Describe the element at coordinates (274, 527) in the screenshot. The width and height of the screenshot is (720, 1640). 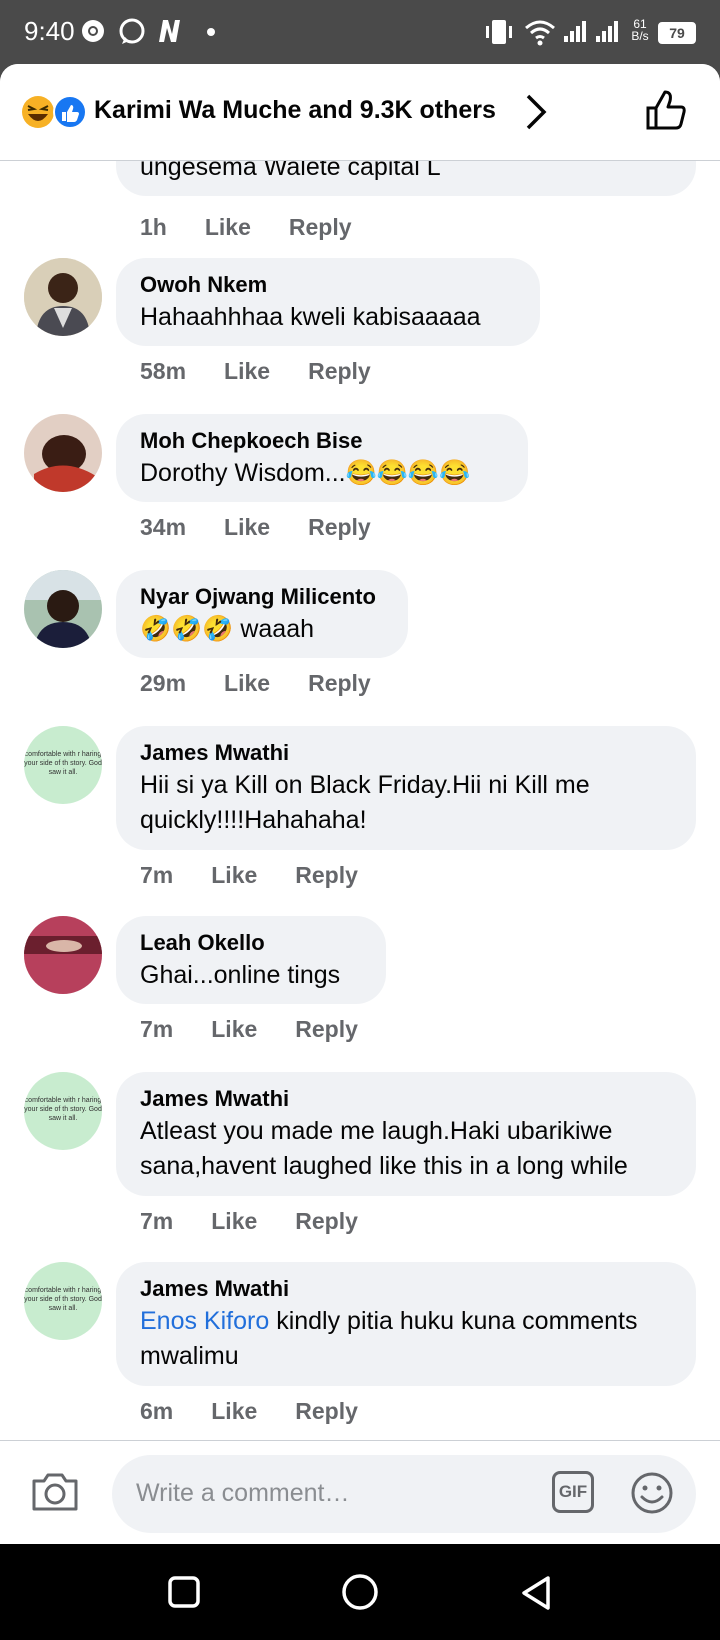
I see `comment-actions: 34m Like Reply` at that location.